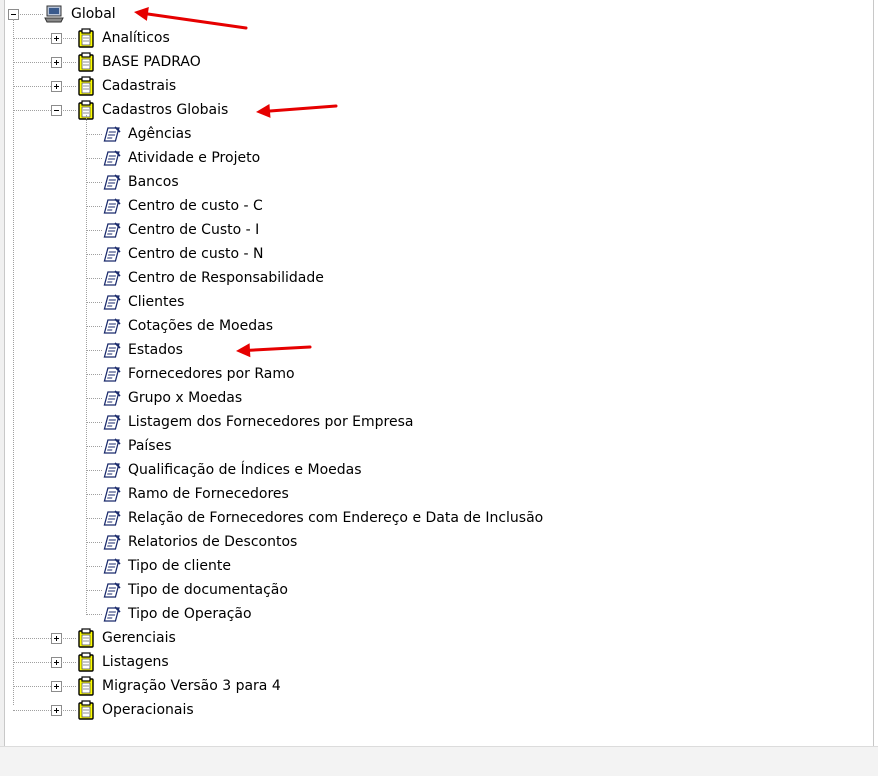  What do you see at coordinates (191, 686) in the screenshot?
I see `tree-node-label: Migração Versão 3 para 4` at bounding box center [191, 686].